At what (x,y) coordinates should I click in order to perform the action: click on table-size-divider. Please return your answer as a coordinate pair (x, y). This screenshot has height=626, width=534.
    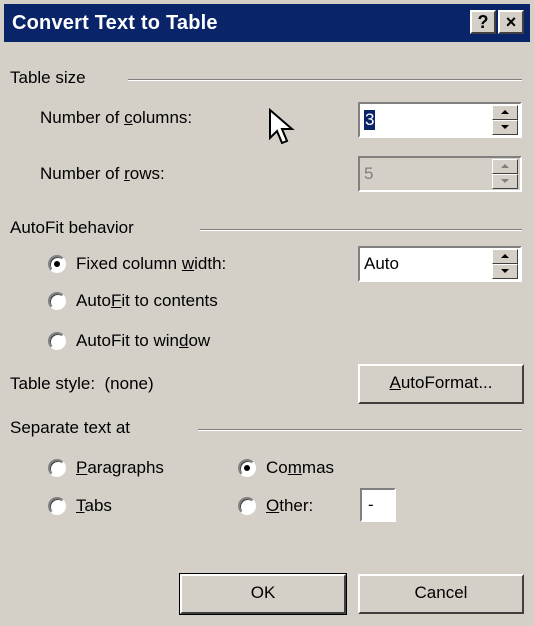
    Looking at the image, I should click on (325, 80).